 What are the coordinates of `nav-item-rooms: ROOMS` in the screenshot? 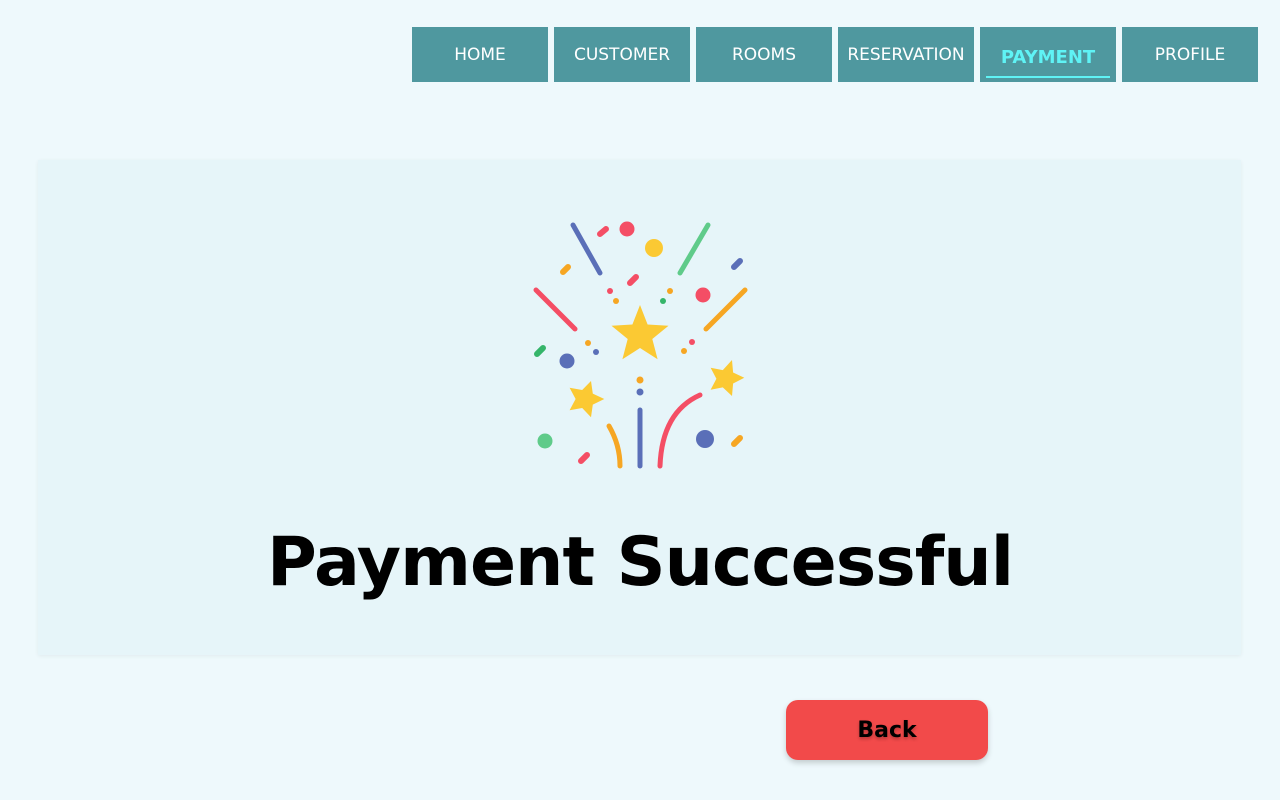 It's located at (764, 54).